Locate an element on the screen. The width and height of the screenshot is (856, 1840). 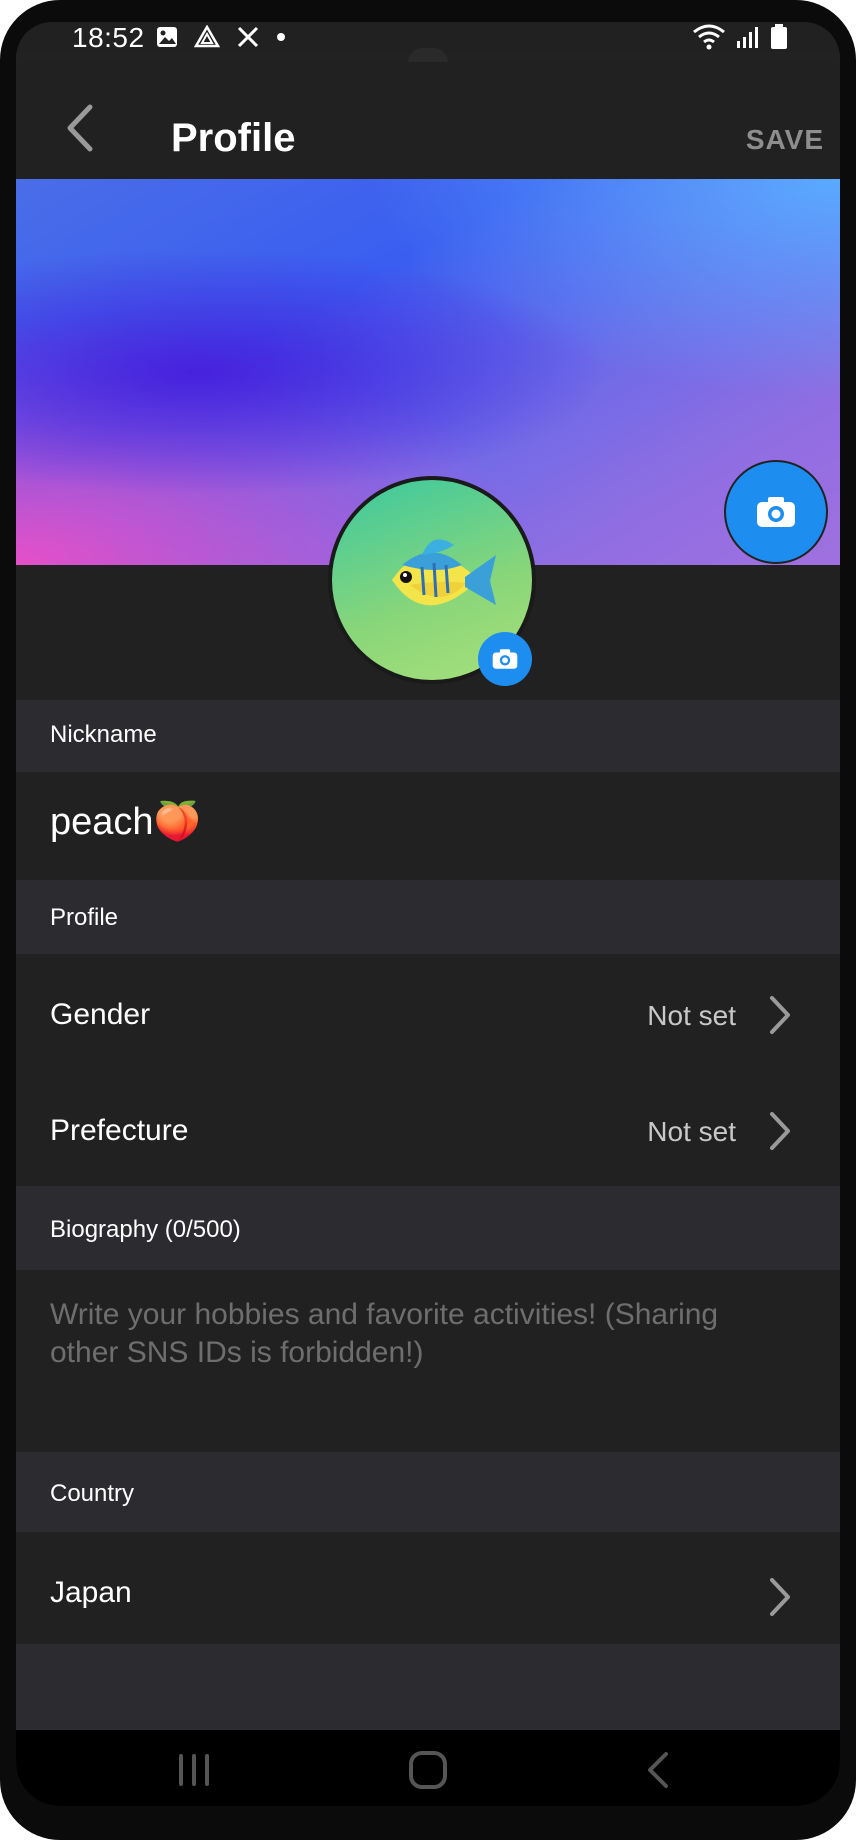
recents-icon is located at coordinates (194, 1770).